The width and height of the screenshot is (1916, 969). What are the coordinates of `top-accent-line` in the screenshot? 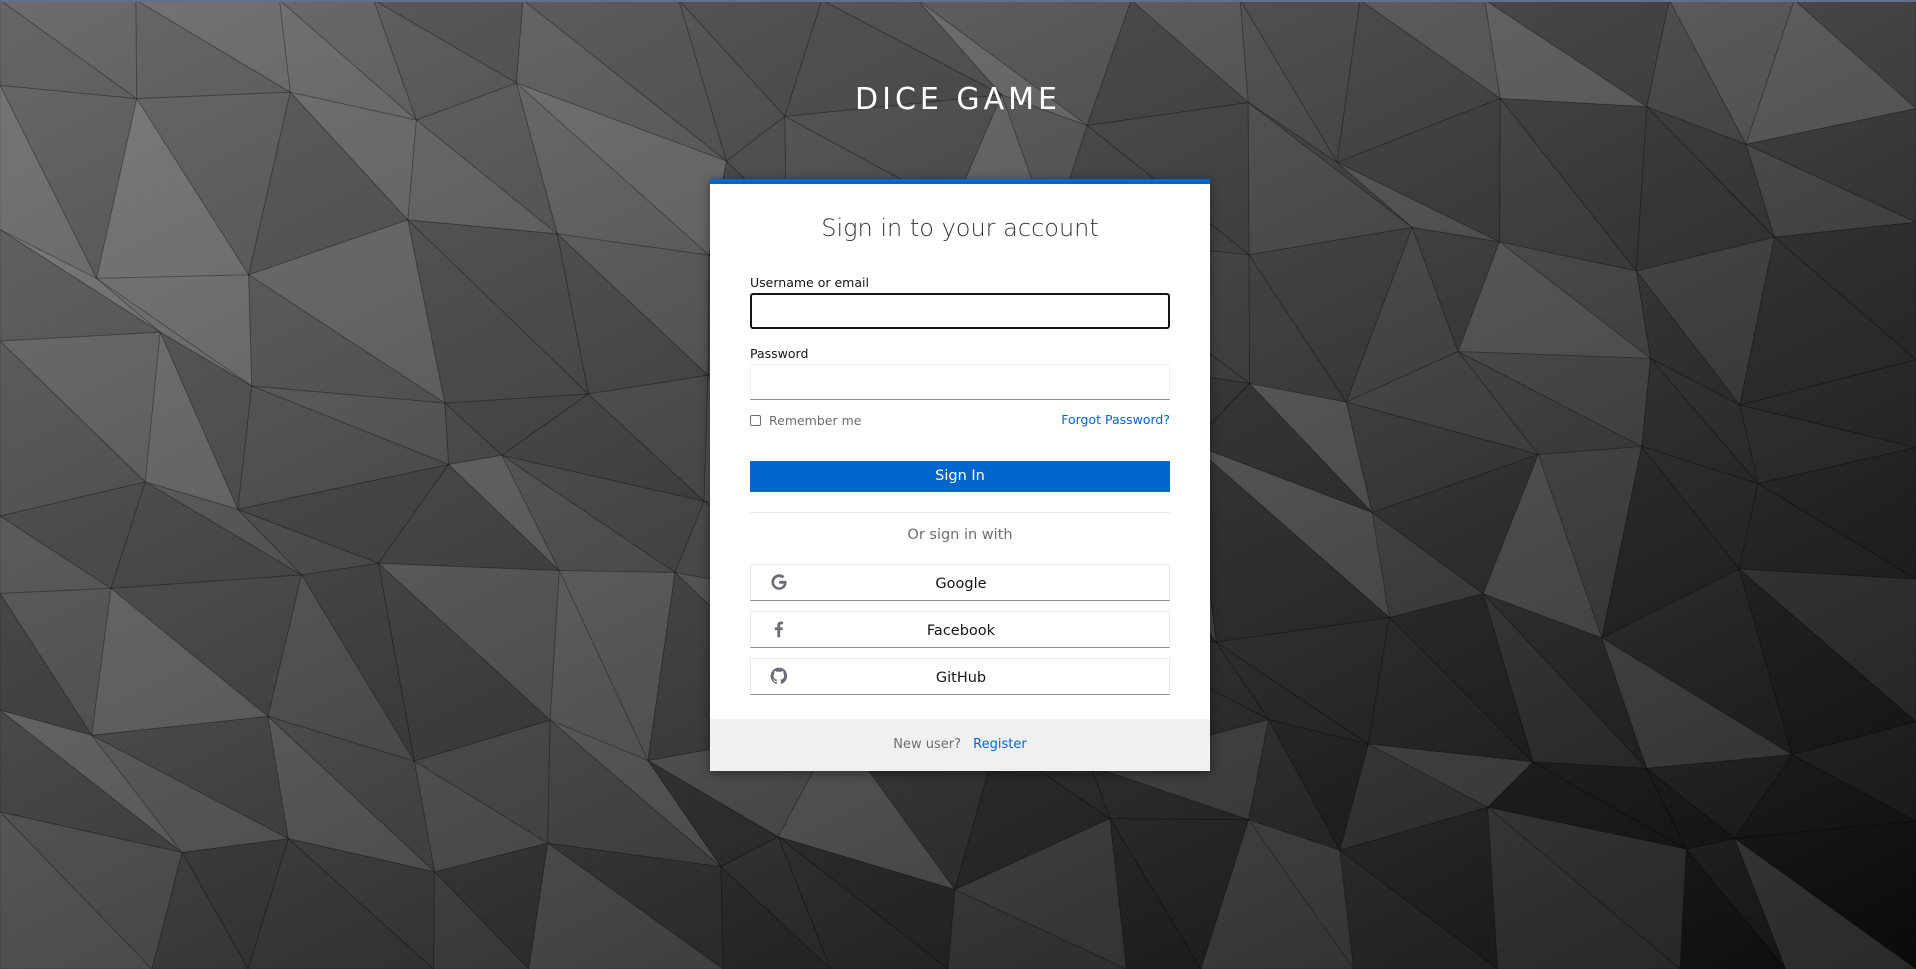 It's located at (958, 1).